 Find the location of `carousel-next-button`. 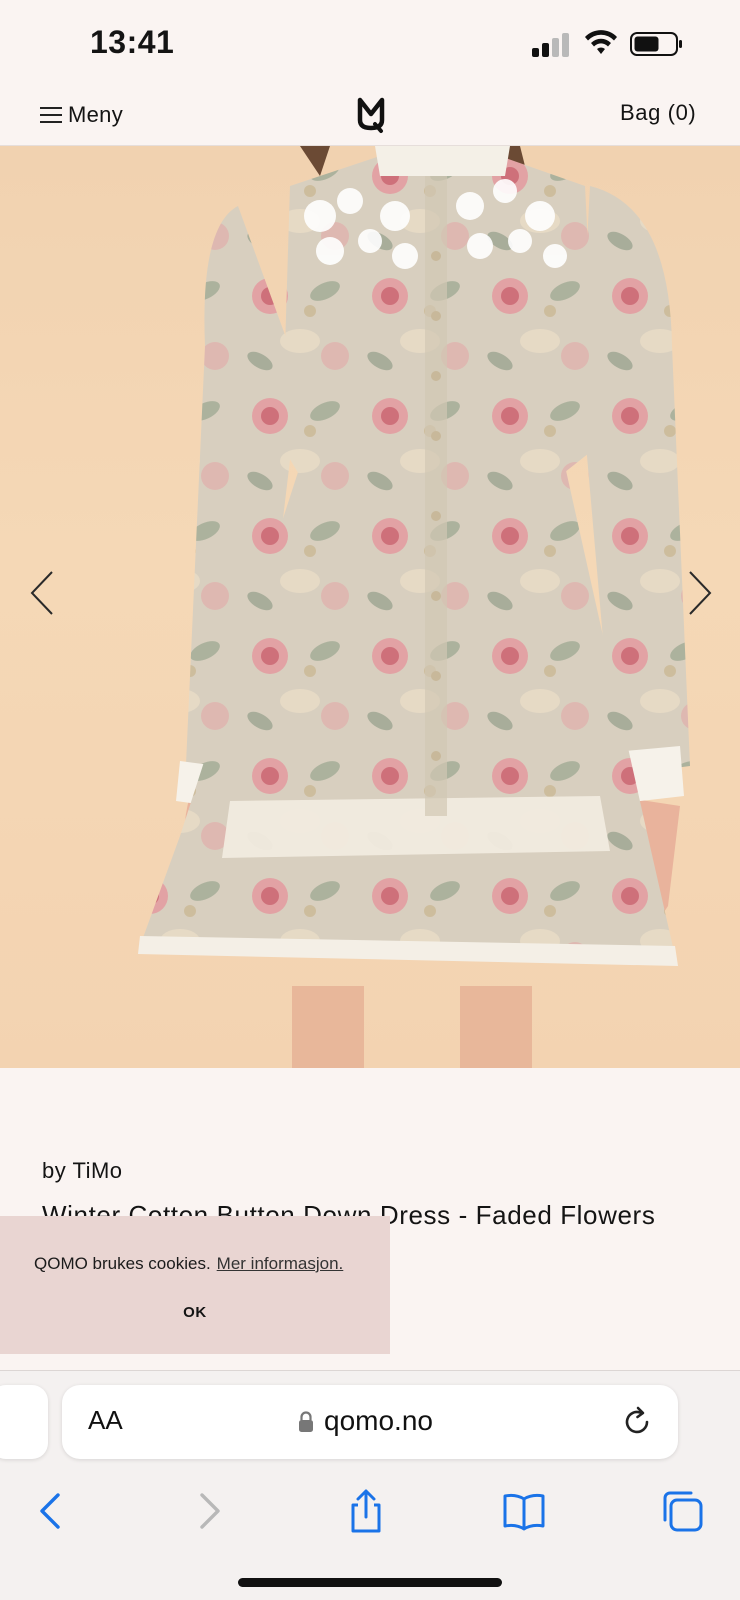

carousel-next-button is located at coordinates (699, 593).